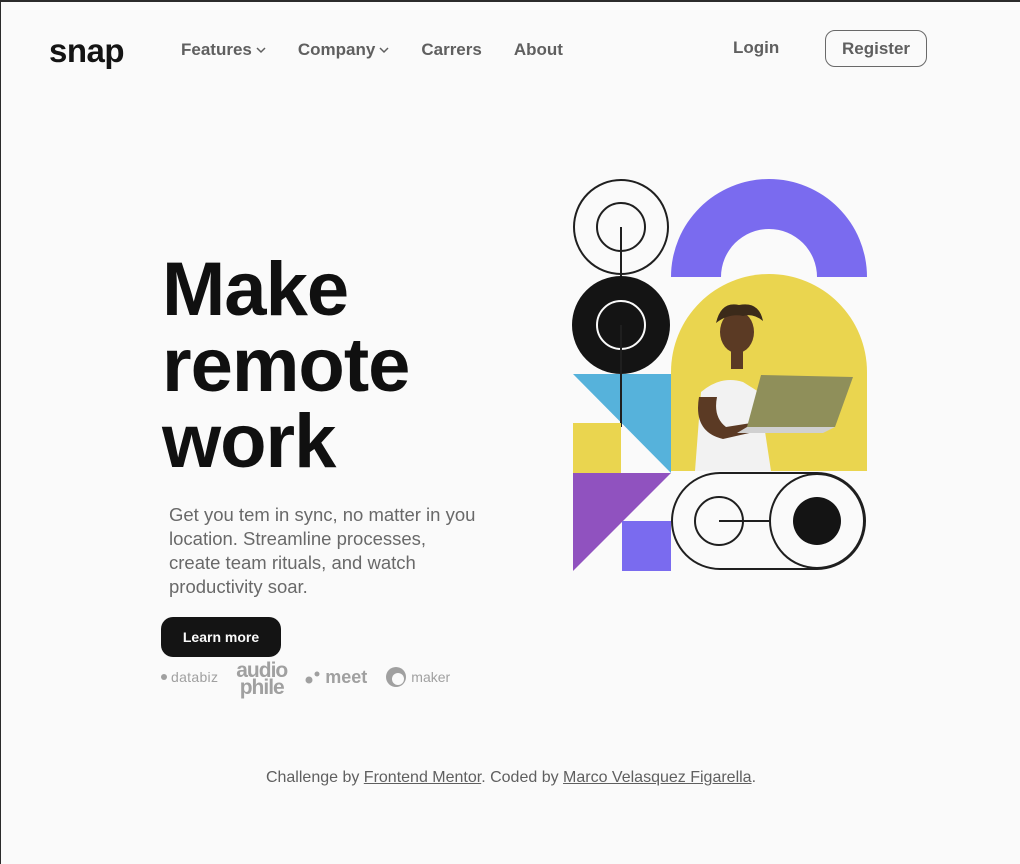 The image size is (1020, 864). Describe the element at coordinates (255, 289) in the screenshot. I see `hero-title-line: Make` at that location.